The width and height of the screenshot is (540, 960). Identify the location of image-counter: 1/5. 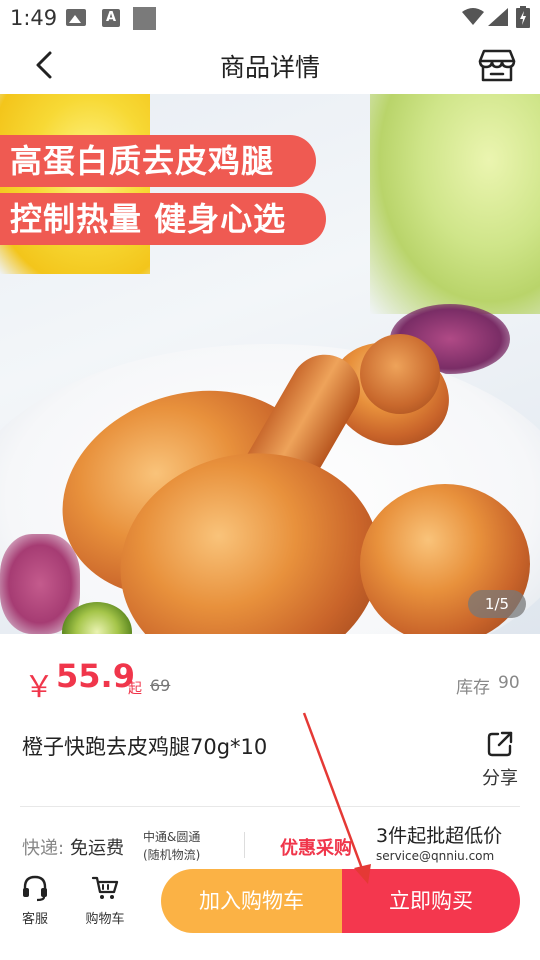
(497, 604).